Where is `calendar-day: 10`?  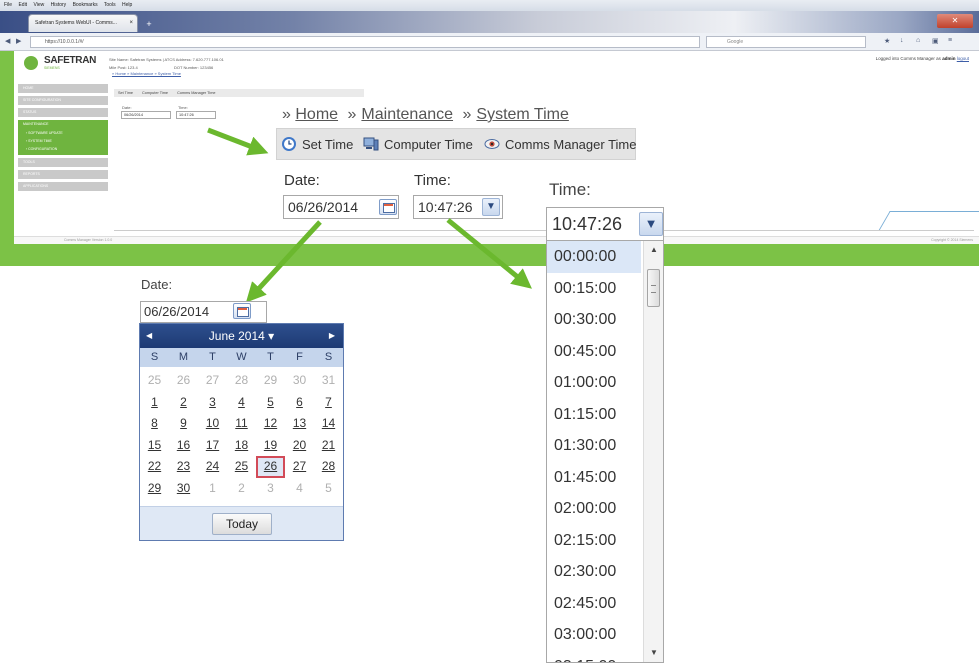 calendar-day: 10 is located at coordinates (212, 424).